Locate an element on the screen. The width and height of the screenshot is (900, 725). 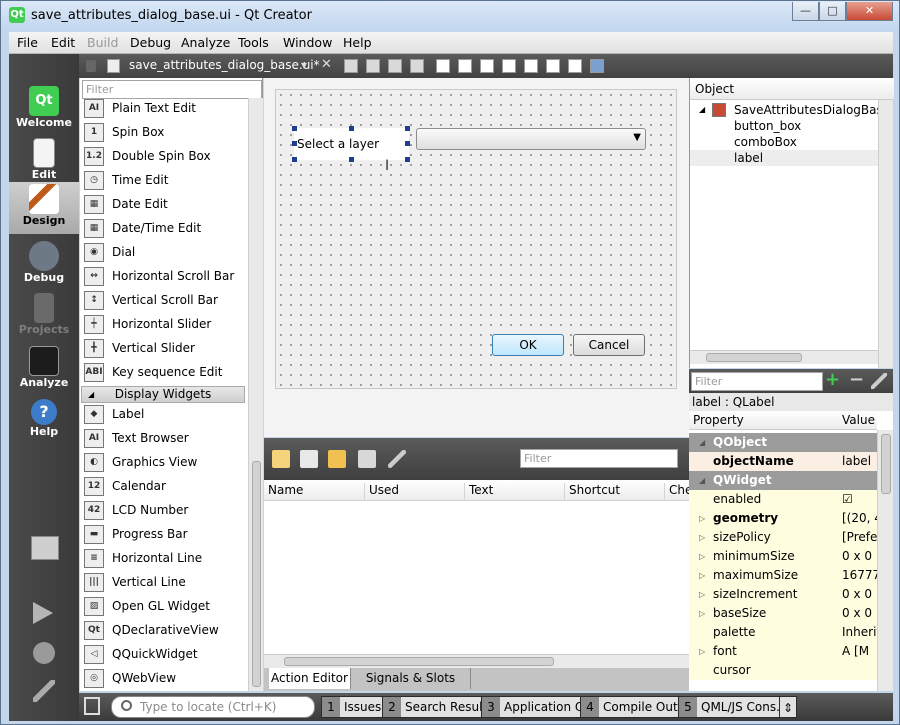
widget-item-horizontal-slider: ┿ Horizontal Slider is located at coordinates (169, 325).